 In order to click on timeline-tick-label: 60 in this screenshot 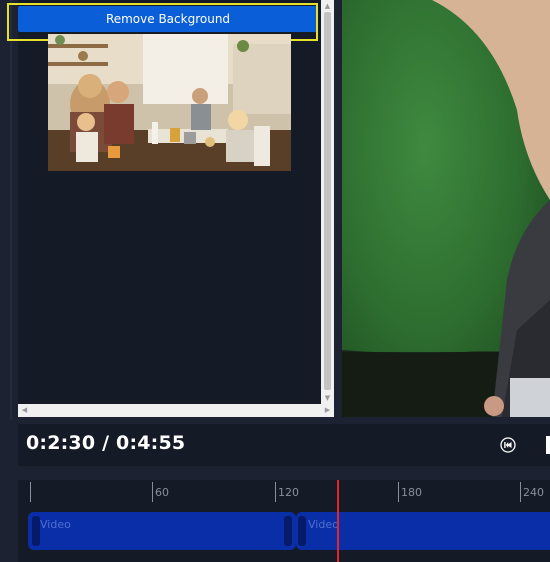, I will do `click(162, 492)`.